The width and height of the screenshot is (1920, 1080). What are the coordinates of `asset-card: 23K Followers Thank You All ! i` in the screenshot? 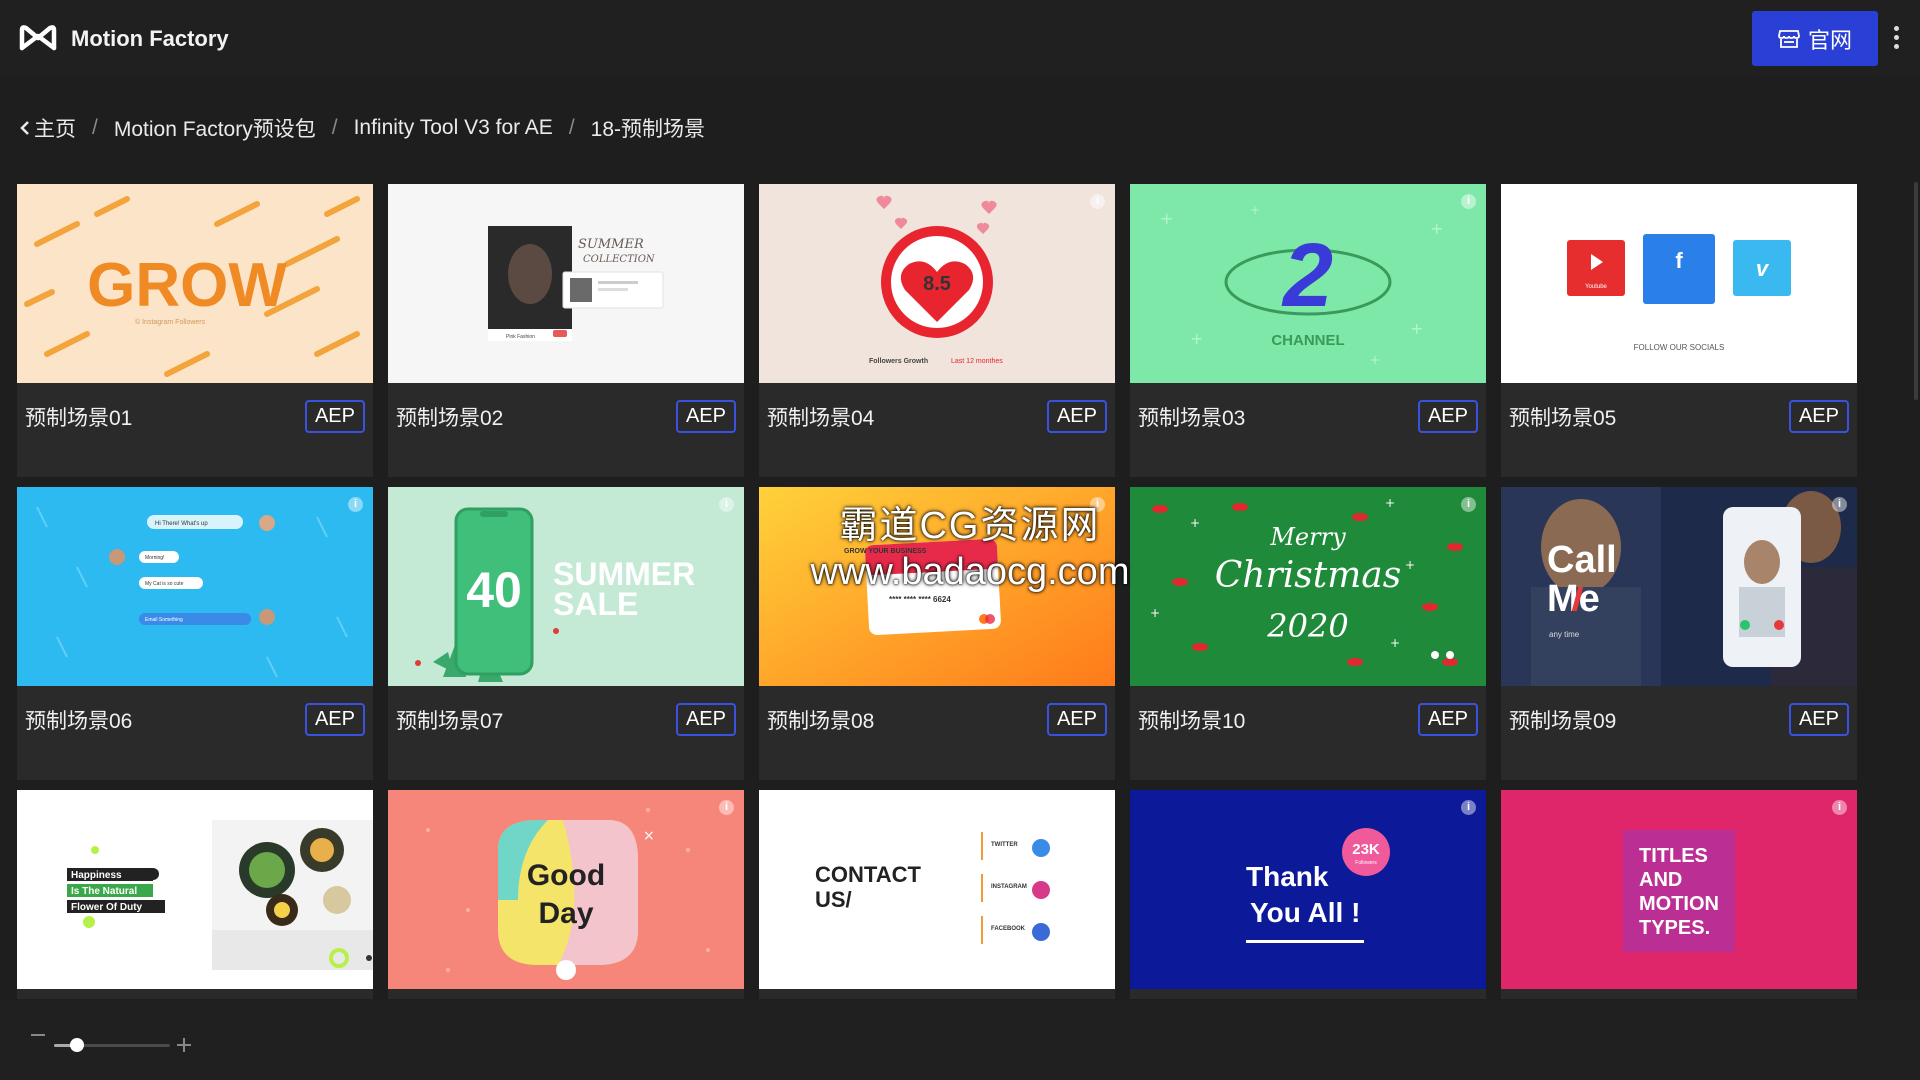 It's located at (1308, 894).